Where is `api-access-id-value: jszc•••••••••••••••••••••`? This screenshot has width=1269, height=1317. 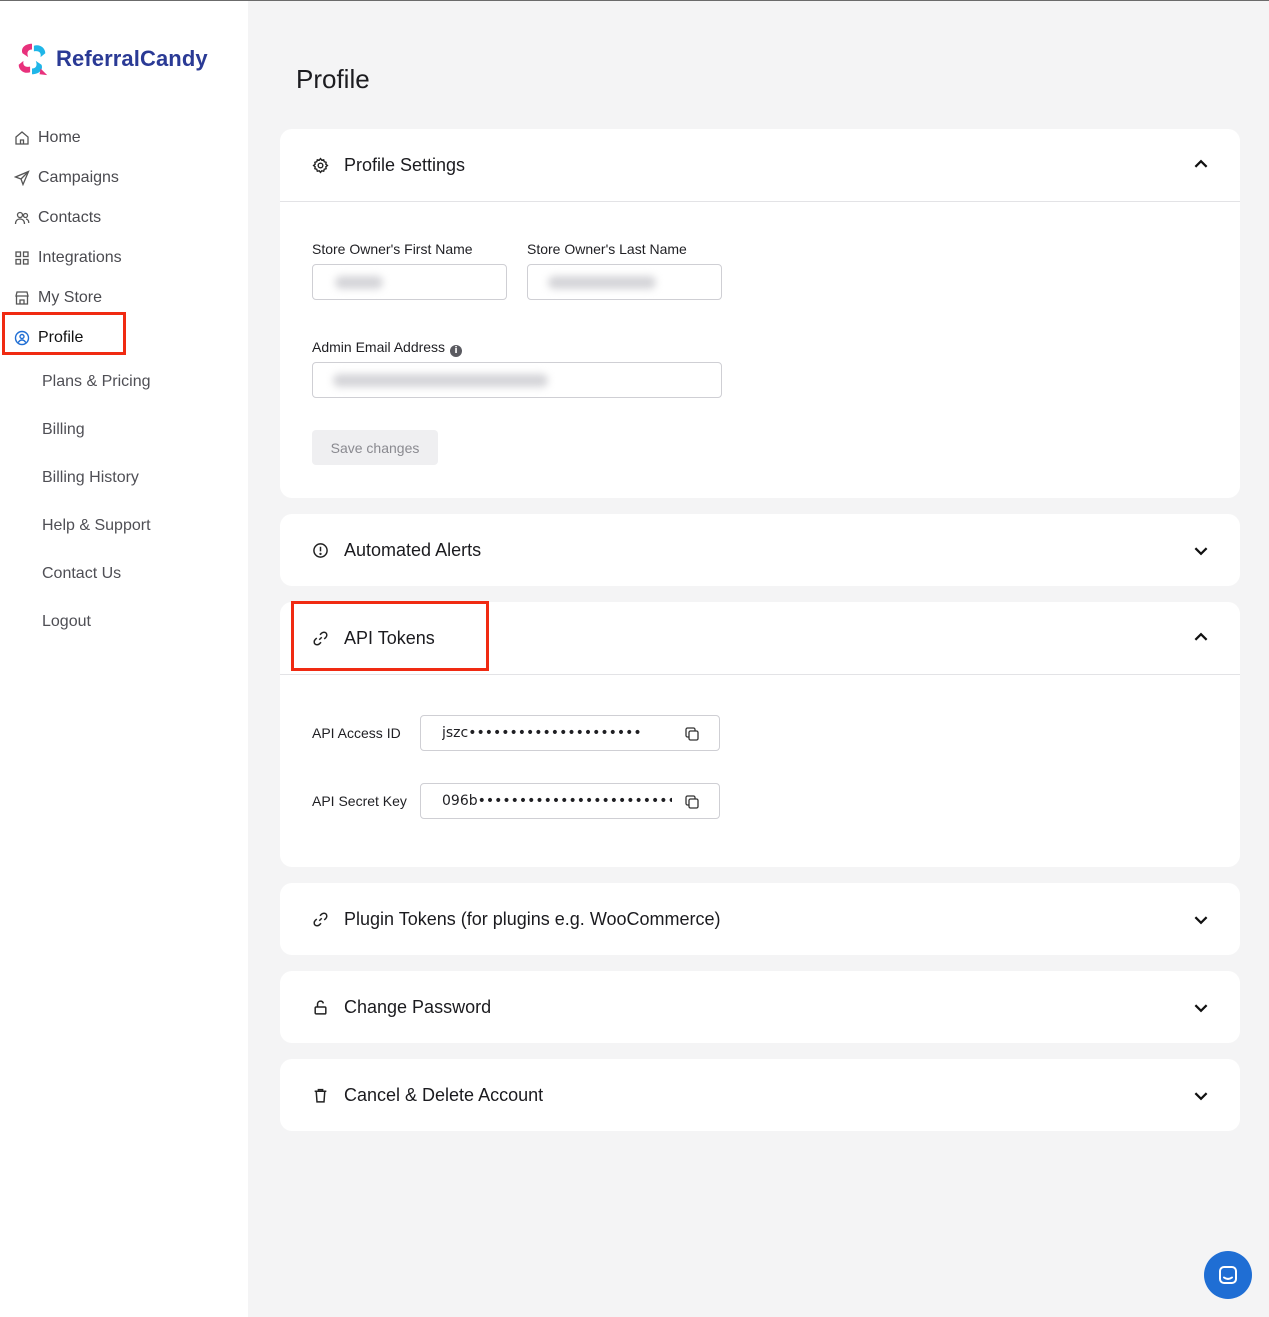
api-access-id-value: jszc••••••••••••••••••••• is located at coordinates (542, 733).